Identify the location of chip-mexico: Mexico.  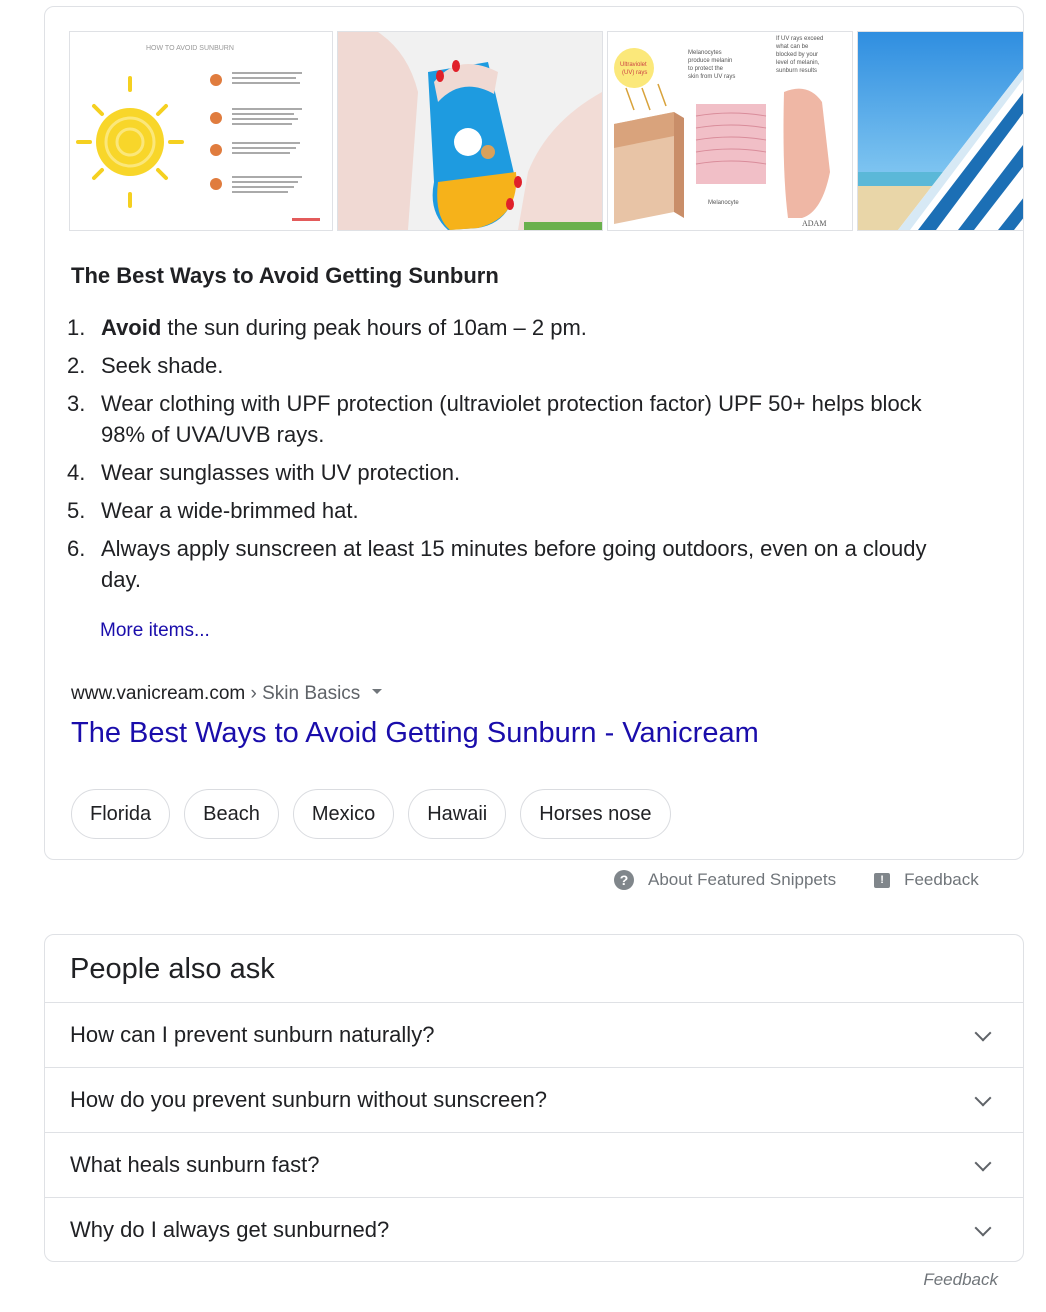
(343, 814).